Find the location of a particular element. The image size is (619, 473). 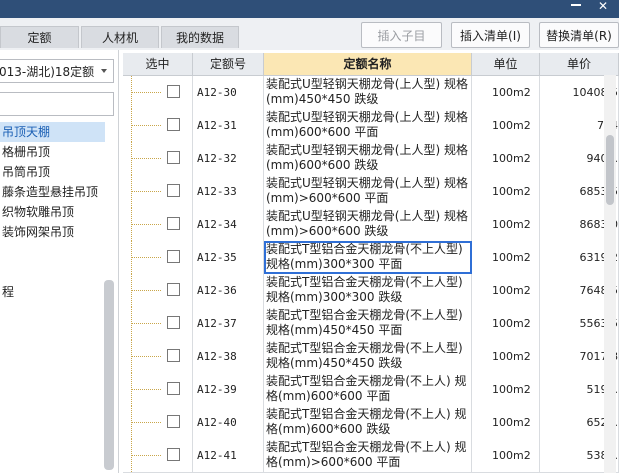

tree-item-fabric-ceiling: 织物软雕吊顶 is located at coordinates (52, 212).